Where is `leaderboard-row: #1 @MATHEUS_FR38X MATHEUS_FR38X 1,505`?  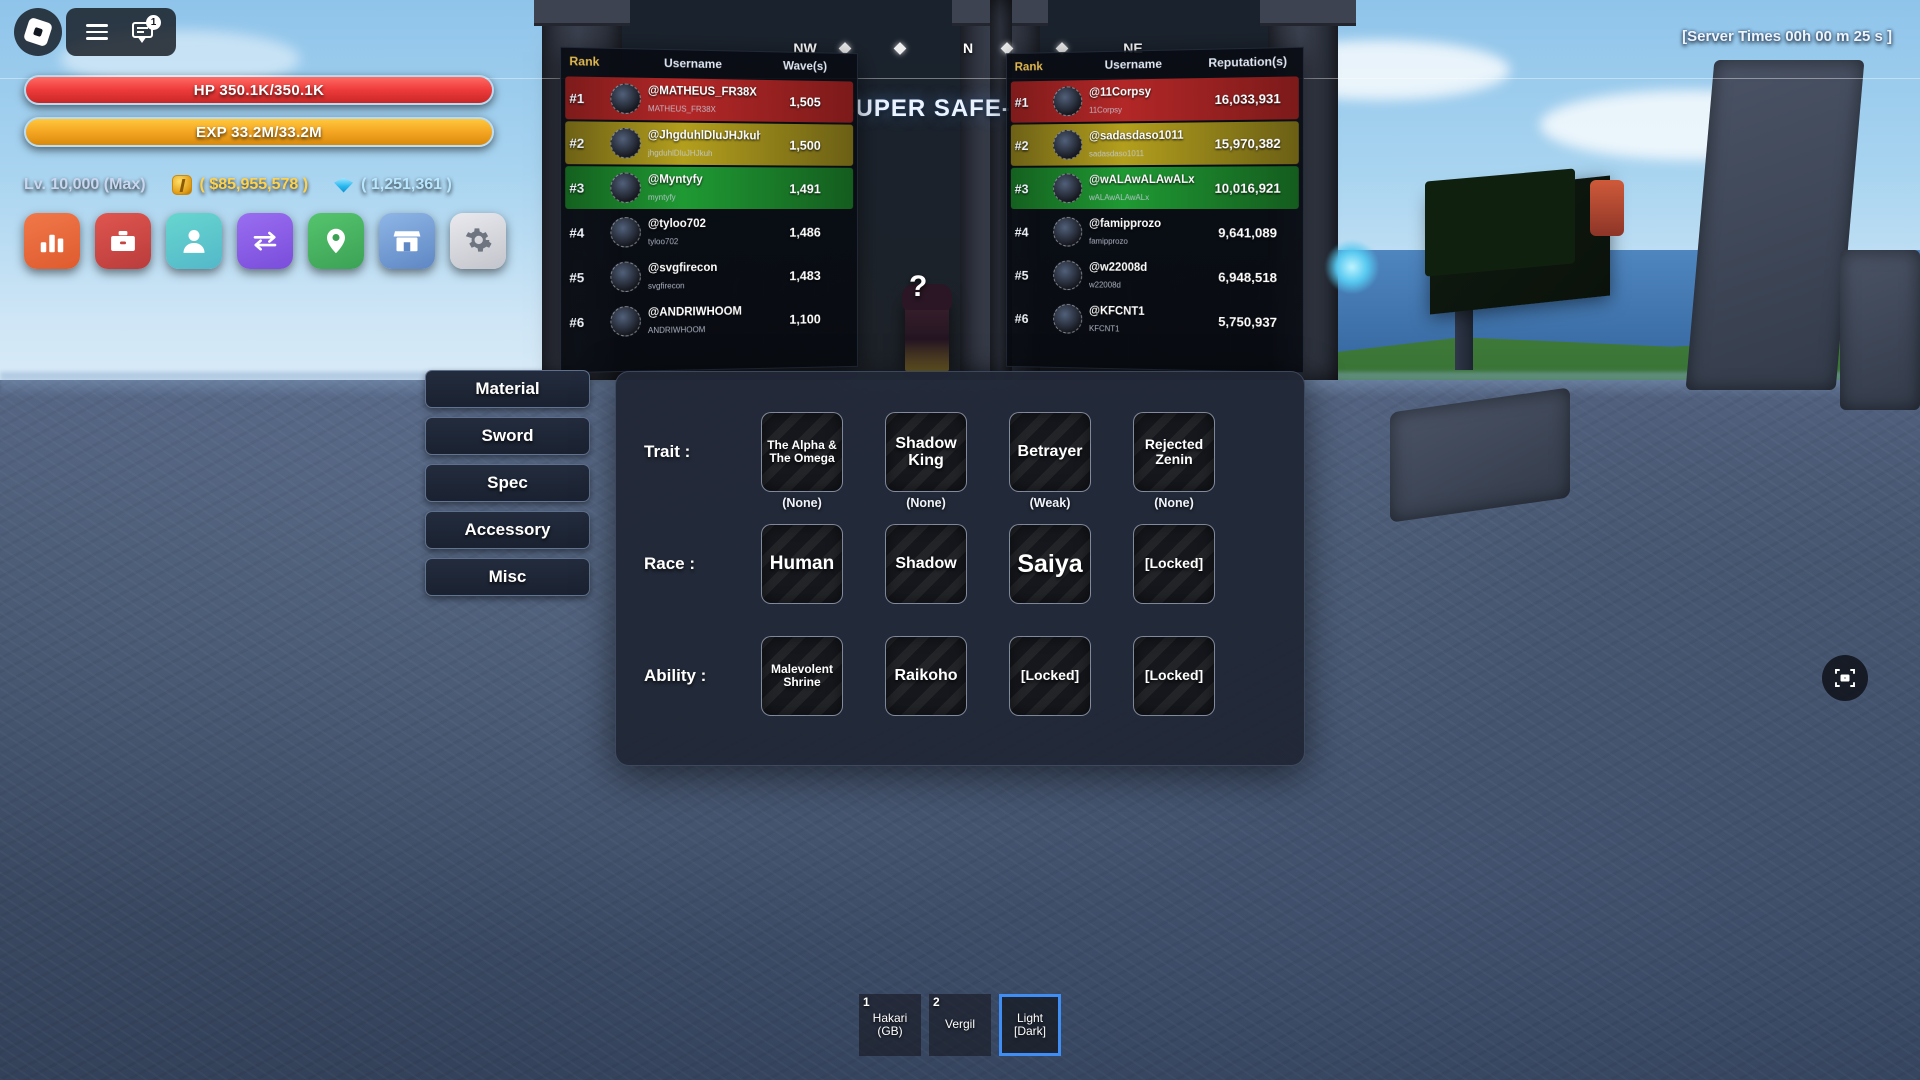
leaderboard-row: #1 @MATHEUS_FR38X MATHEUS_FR38X 1,505 is located at coordinates (709, 99).